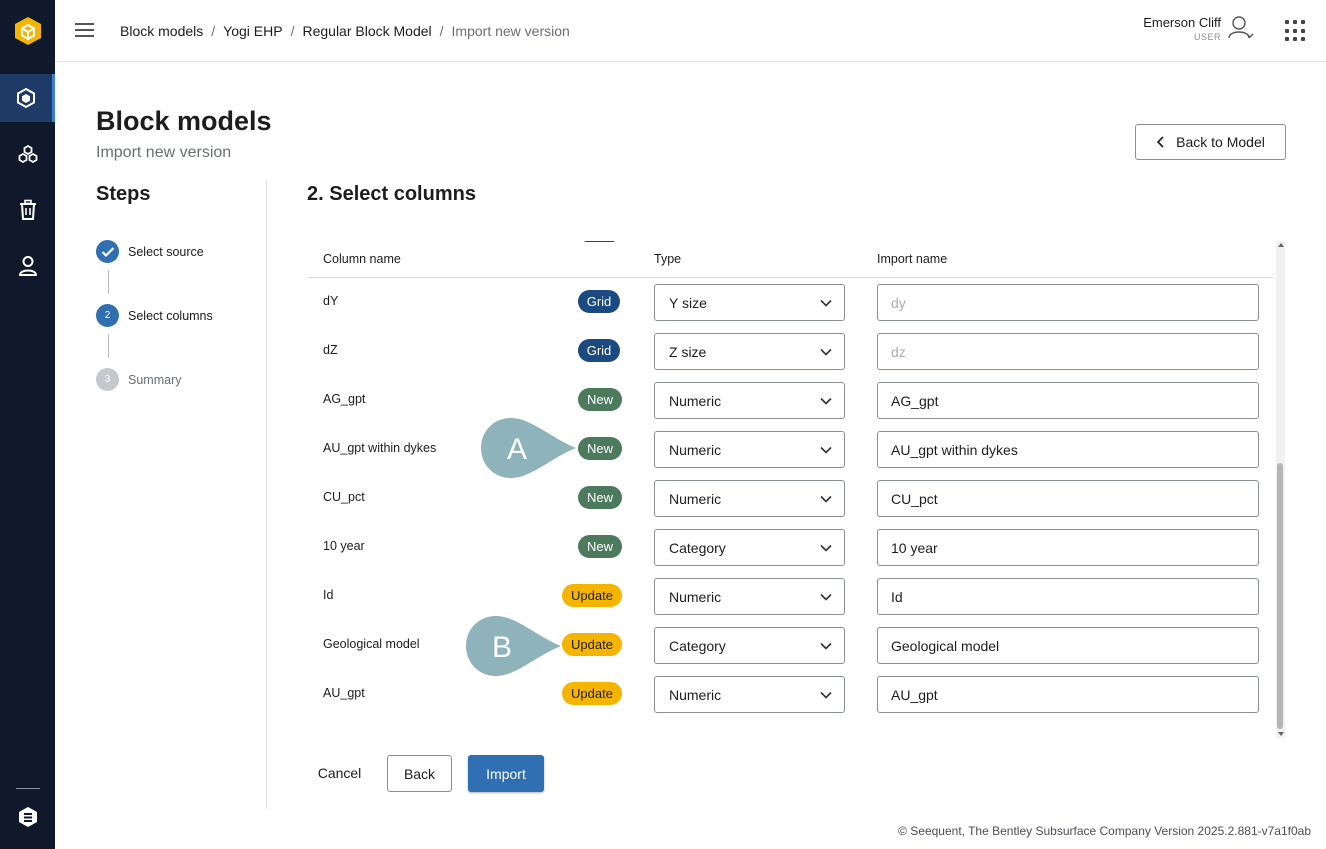 The image size is (1326, 849). Describe the element at coordinates (1281, 245) in the screenshot. I see `scroll-up-icon` at that location.